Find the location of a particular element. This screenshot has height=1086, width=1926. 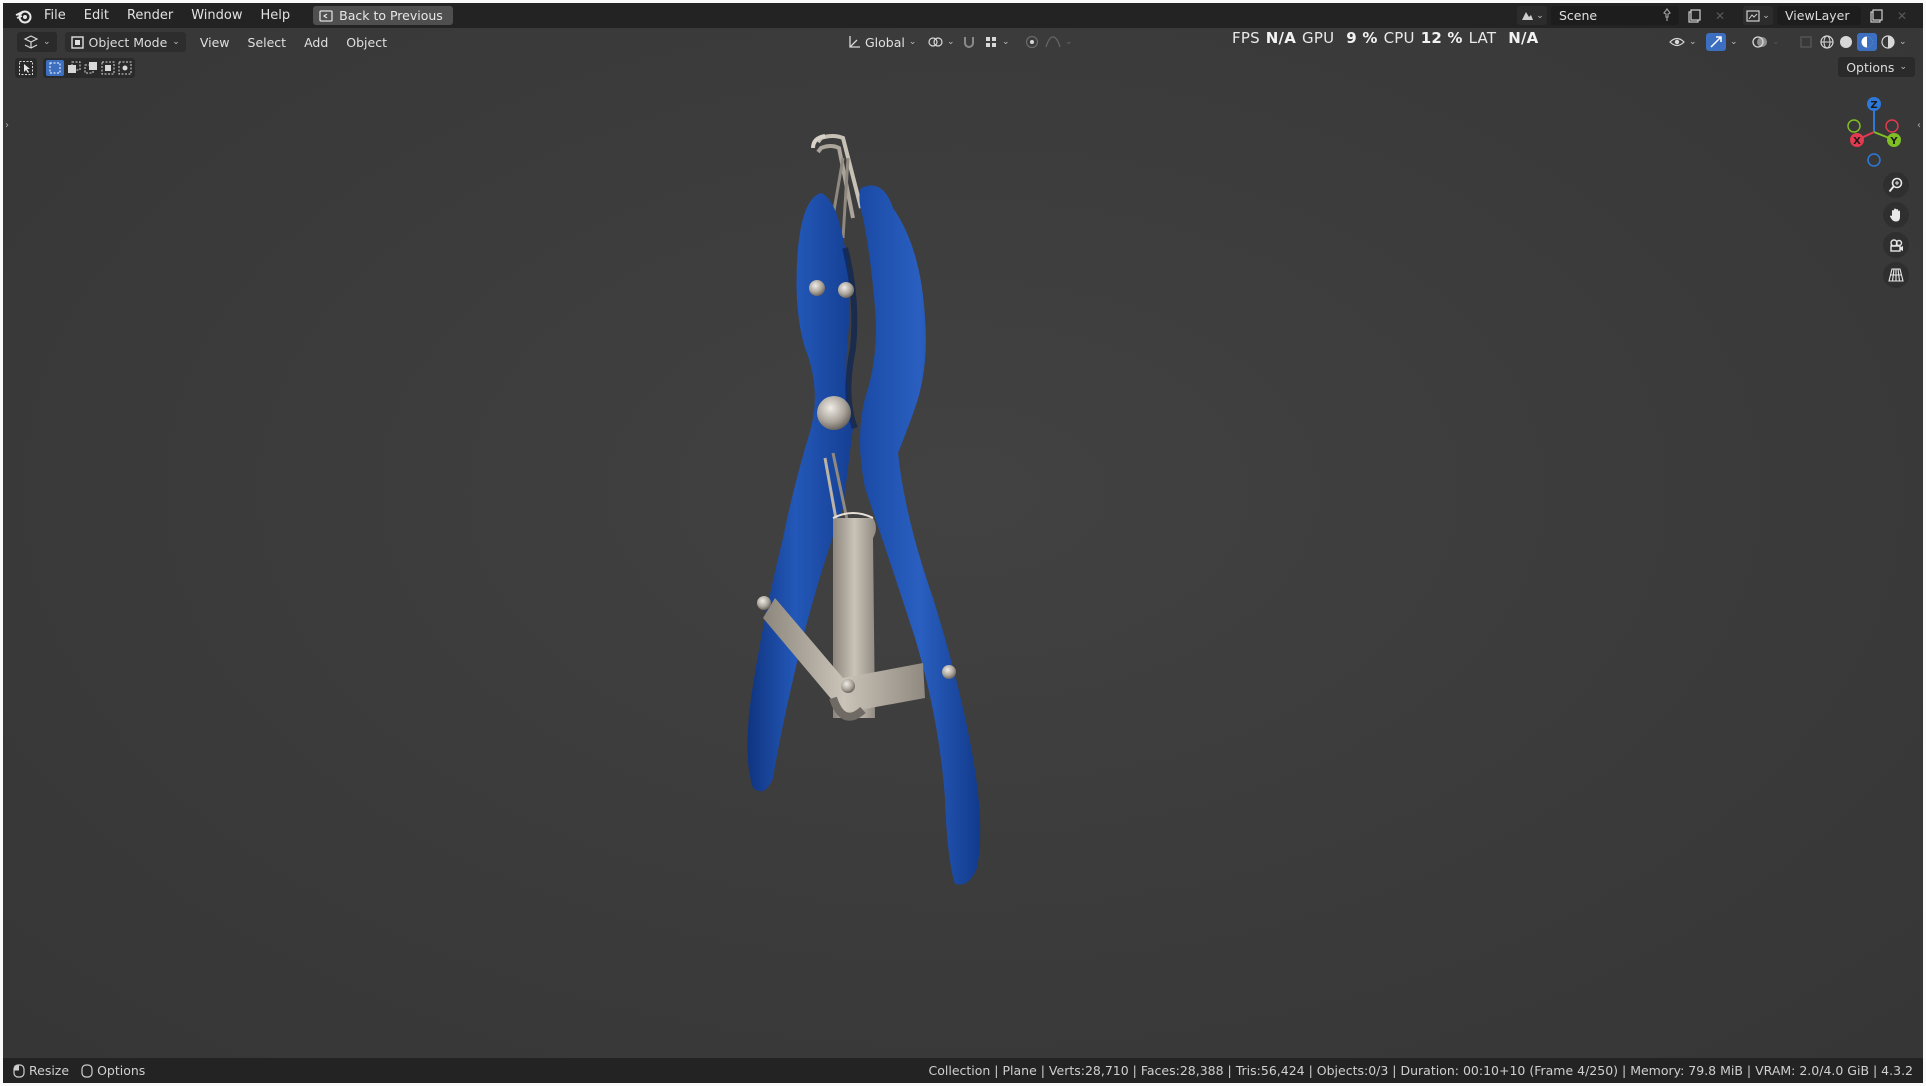

rendered-shading-icon is located at coordinates (1888, 42).